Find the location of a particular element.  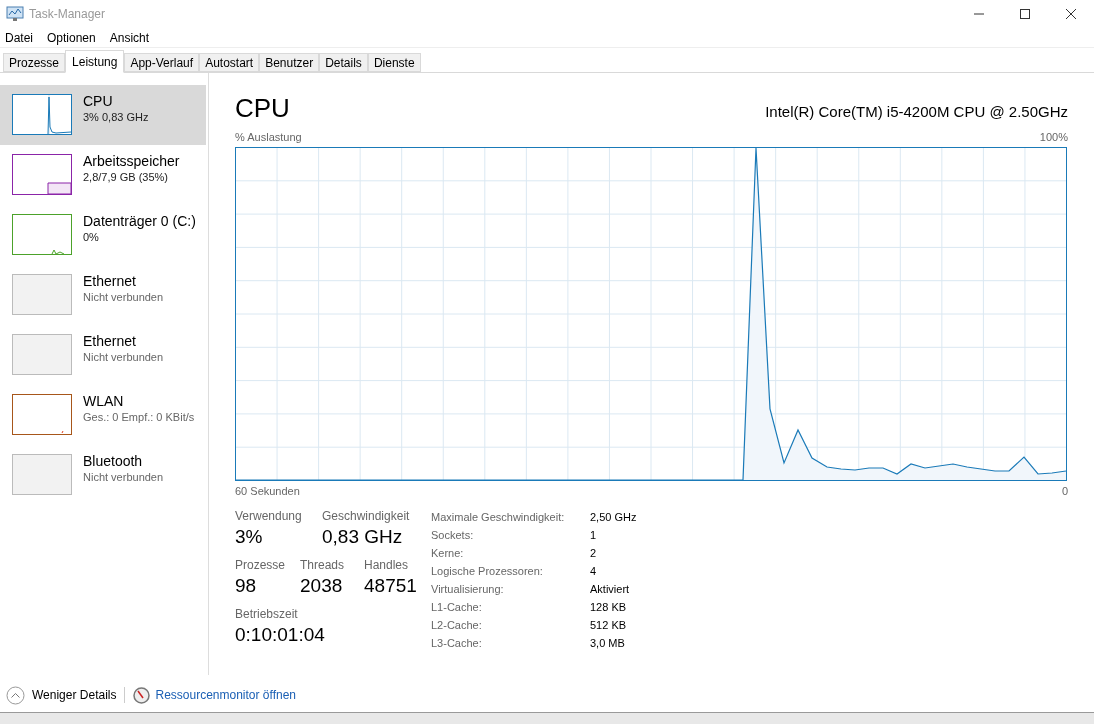

stat-label: Prozesse is located at coordinates (261, 565).